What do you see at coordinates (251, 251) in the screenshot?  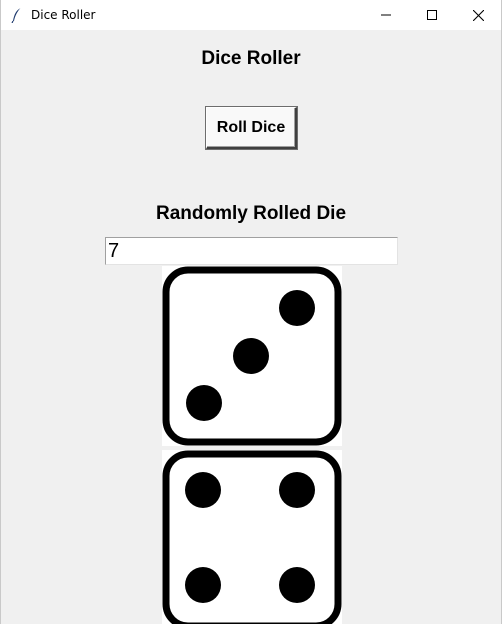 I see `result-entry` at bounding box center [251, 251].